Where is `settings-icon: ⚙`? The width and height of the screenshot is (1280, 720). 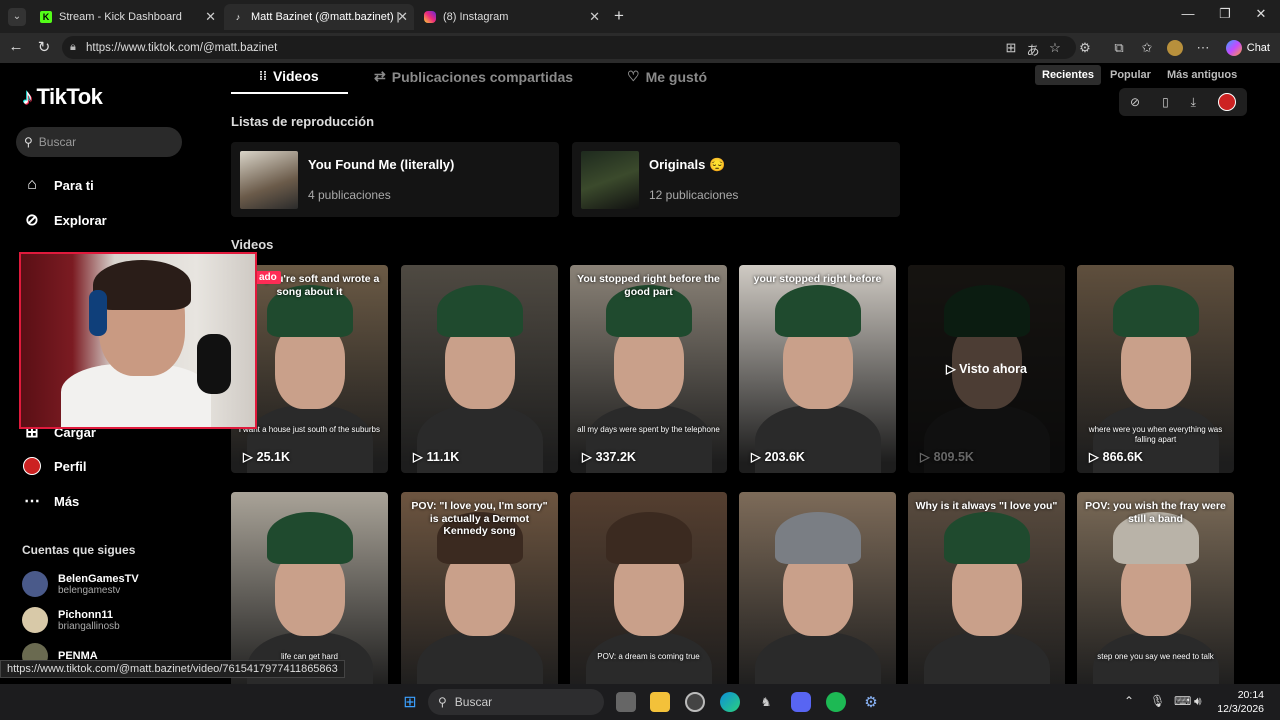 settings-icon: ⚙ is located at coordinates (871, 702).